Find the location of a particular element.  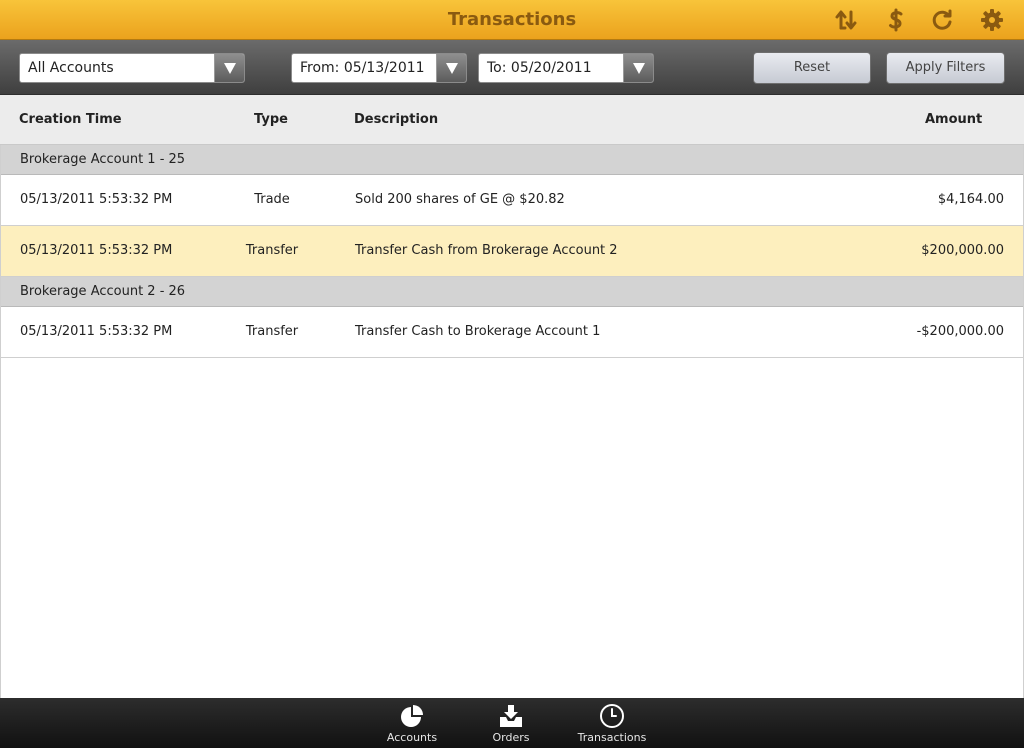

dollar-icon is located at coordinates (896, 20).